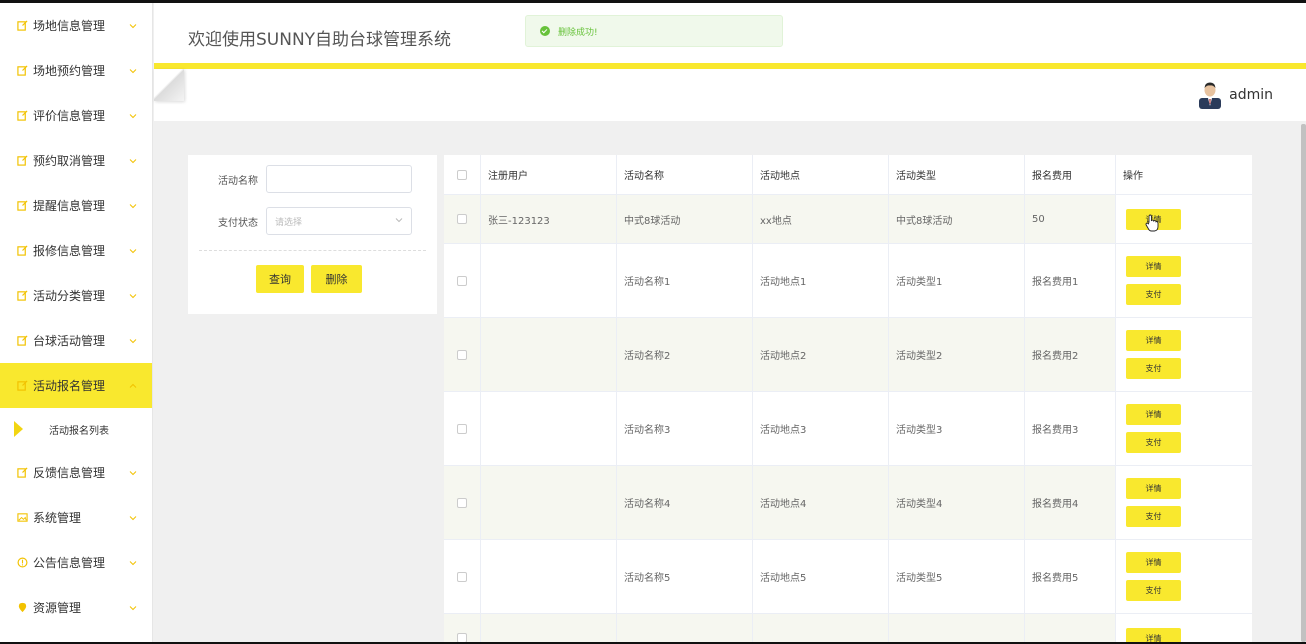  I want to click on sidebar-item: 台球活动管理, so click(76, 340).